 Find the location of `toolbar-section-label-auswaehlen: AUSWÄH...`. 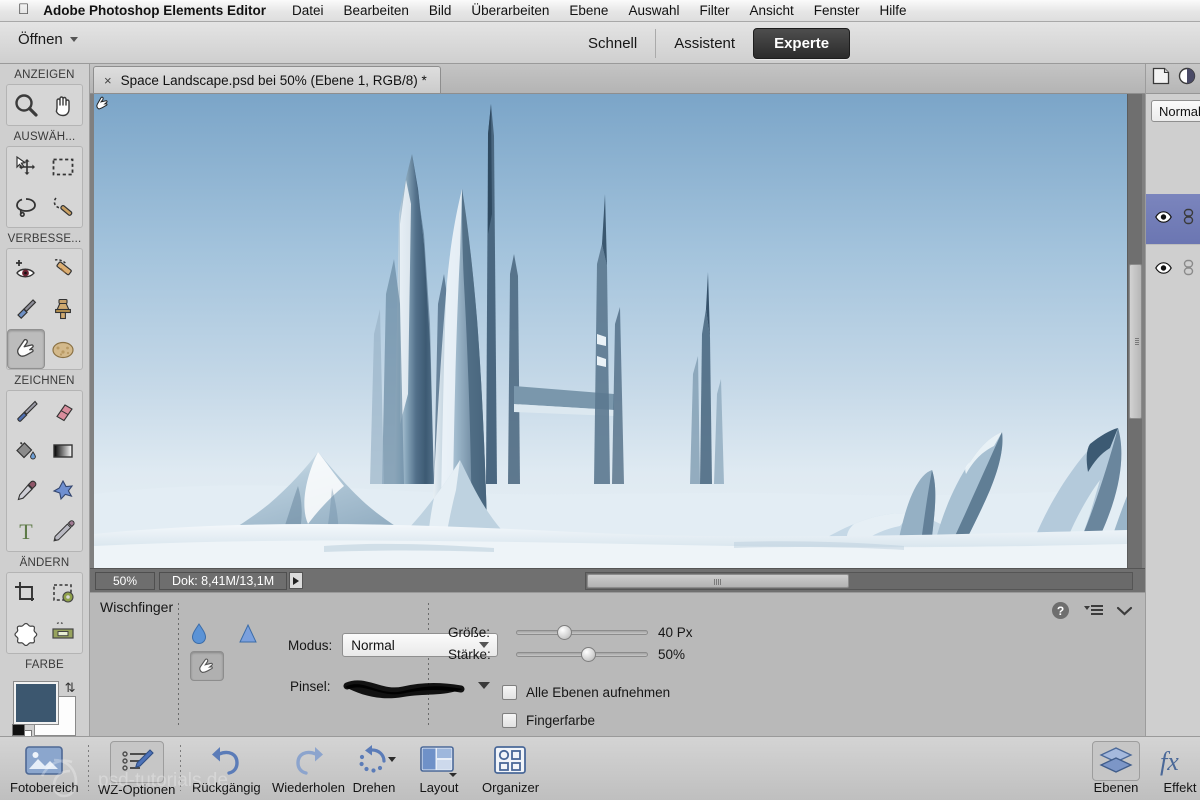

toolbar-section-label-auswaehlen: AUSWÄH... is located at coordinates (44, 137).